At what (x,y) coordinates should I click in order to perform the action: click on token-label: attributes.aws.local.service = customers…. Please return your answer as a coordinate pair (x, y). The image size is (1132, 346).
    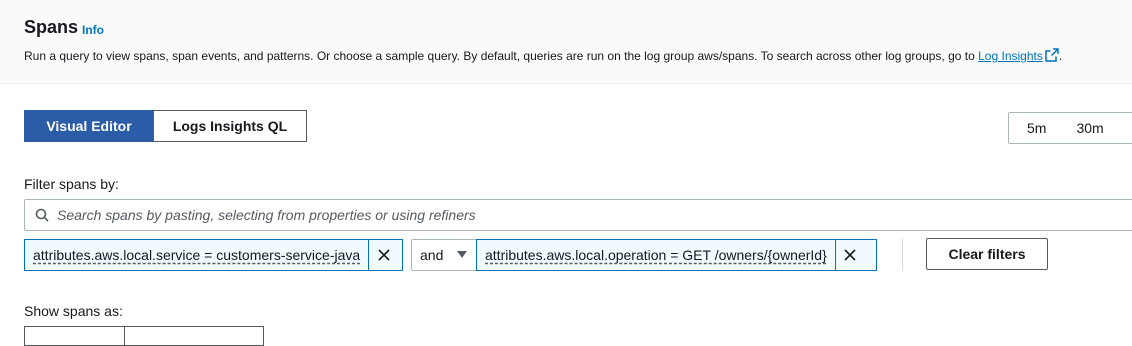
    Looking at the image, I should click on (197, 255).